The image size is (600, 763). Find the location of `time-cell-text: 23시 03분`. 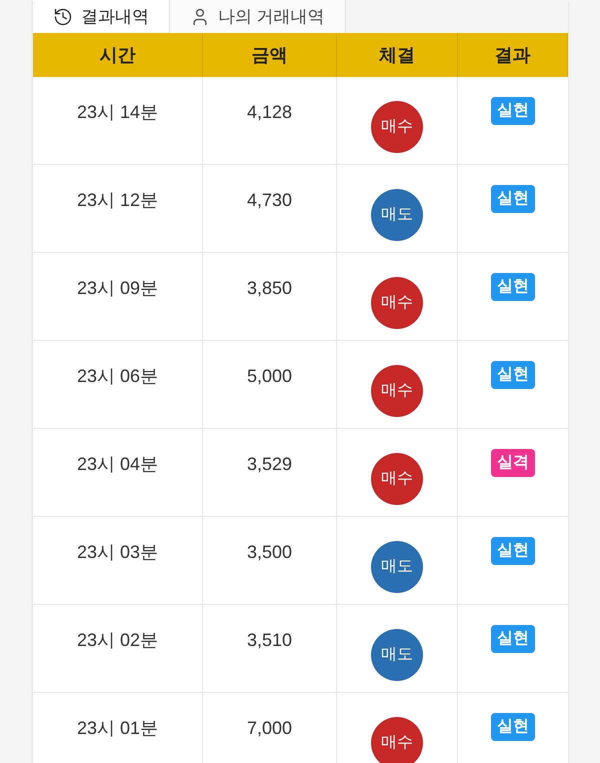

time-cell-text: 23시 03분 is located at coordinates (117, 552).